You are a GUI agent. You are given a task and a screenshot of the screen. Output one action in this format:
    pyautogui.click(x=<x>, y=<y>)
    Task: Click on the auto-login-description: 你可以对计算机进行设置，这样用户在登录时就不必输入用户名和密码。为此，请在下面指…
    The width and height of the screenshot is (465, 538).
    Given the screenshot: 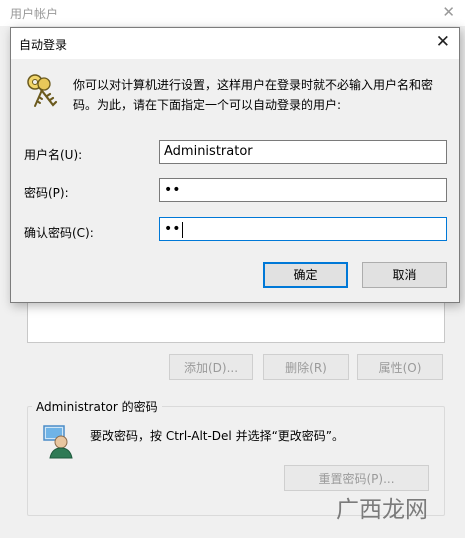 What is the action you would take?
    pyautogui.click(x=253, y=95)
    